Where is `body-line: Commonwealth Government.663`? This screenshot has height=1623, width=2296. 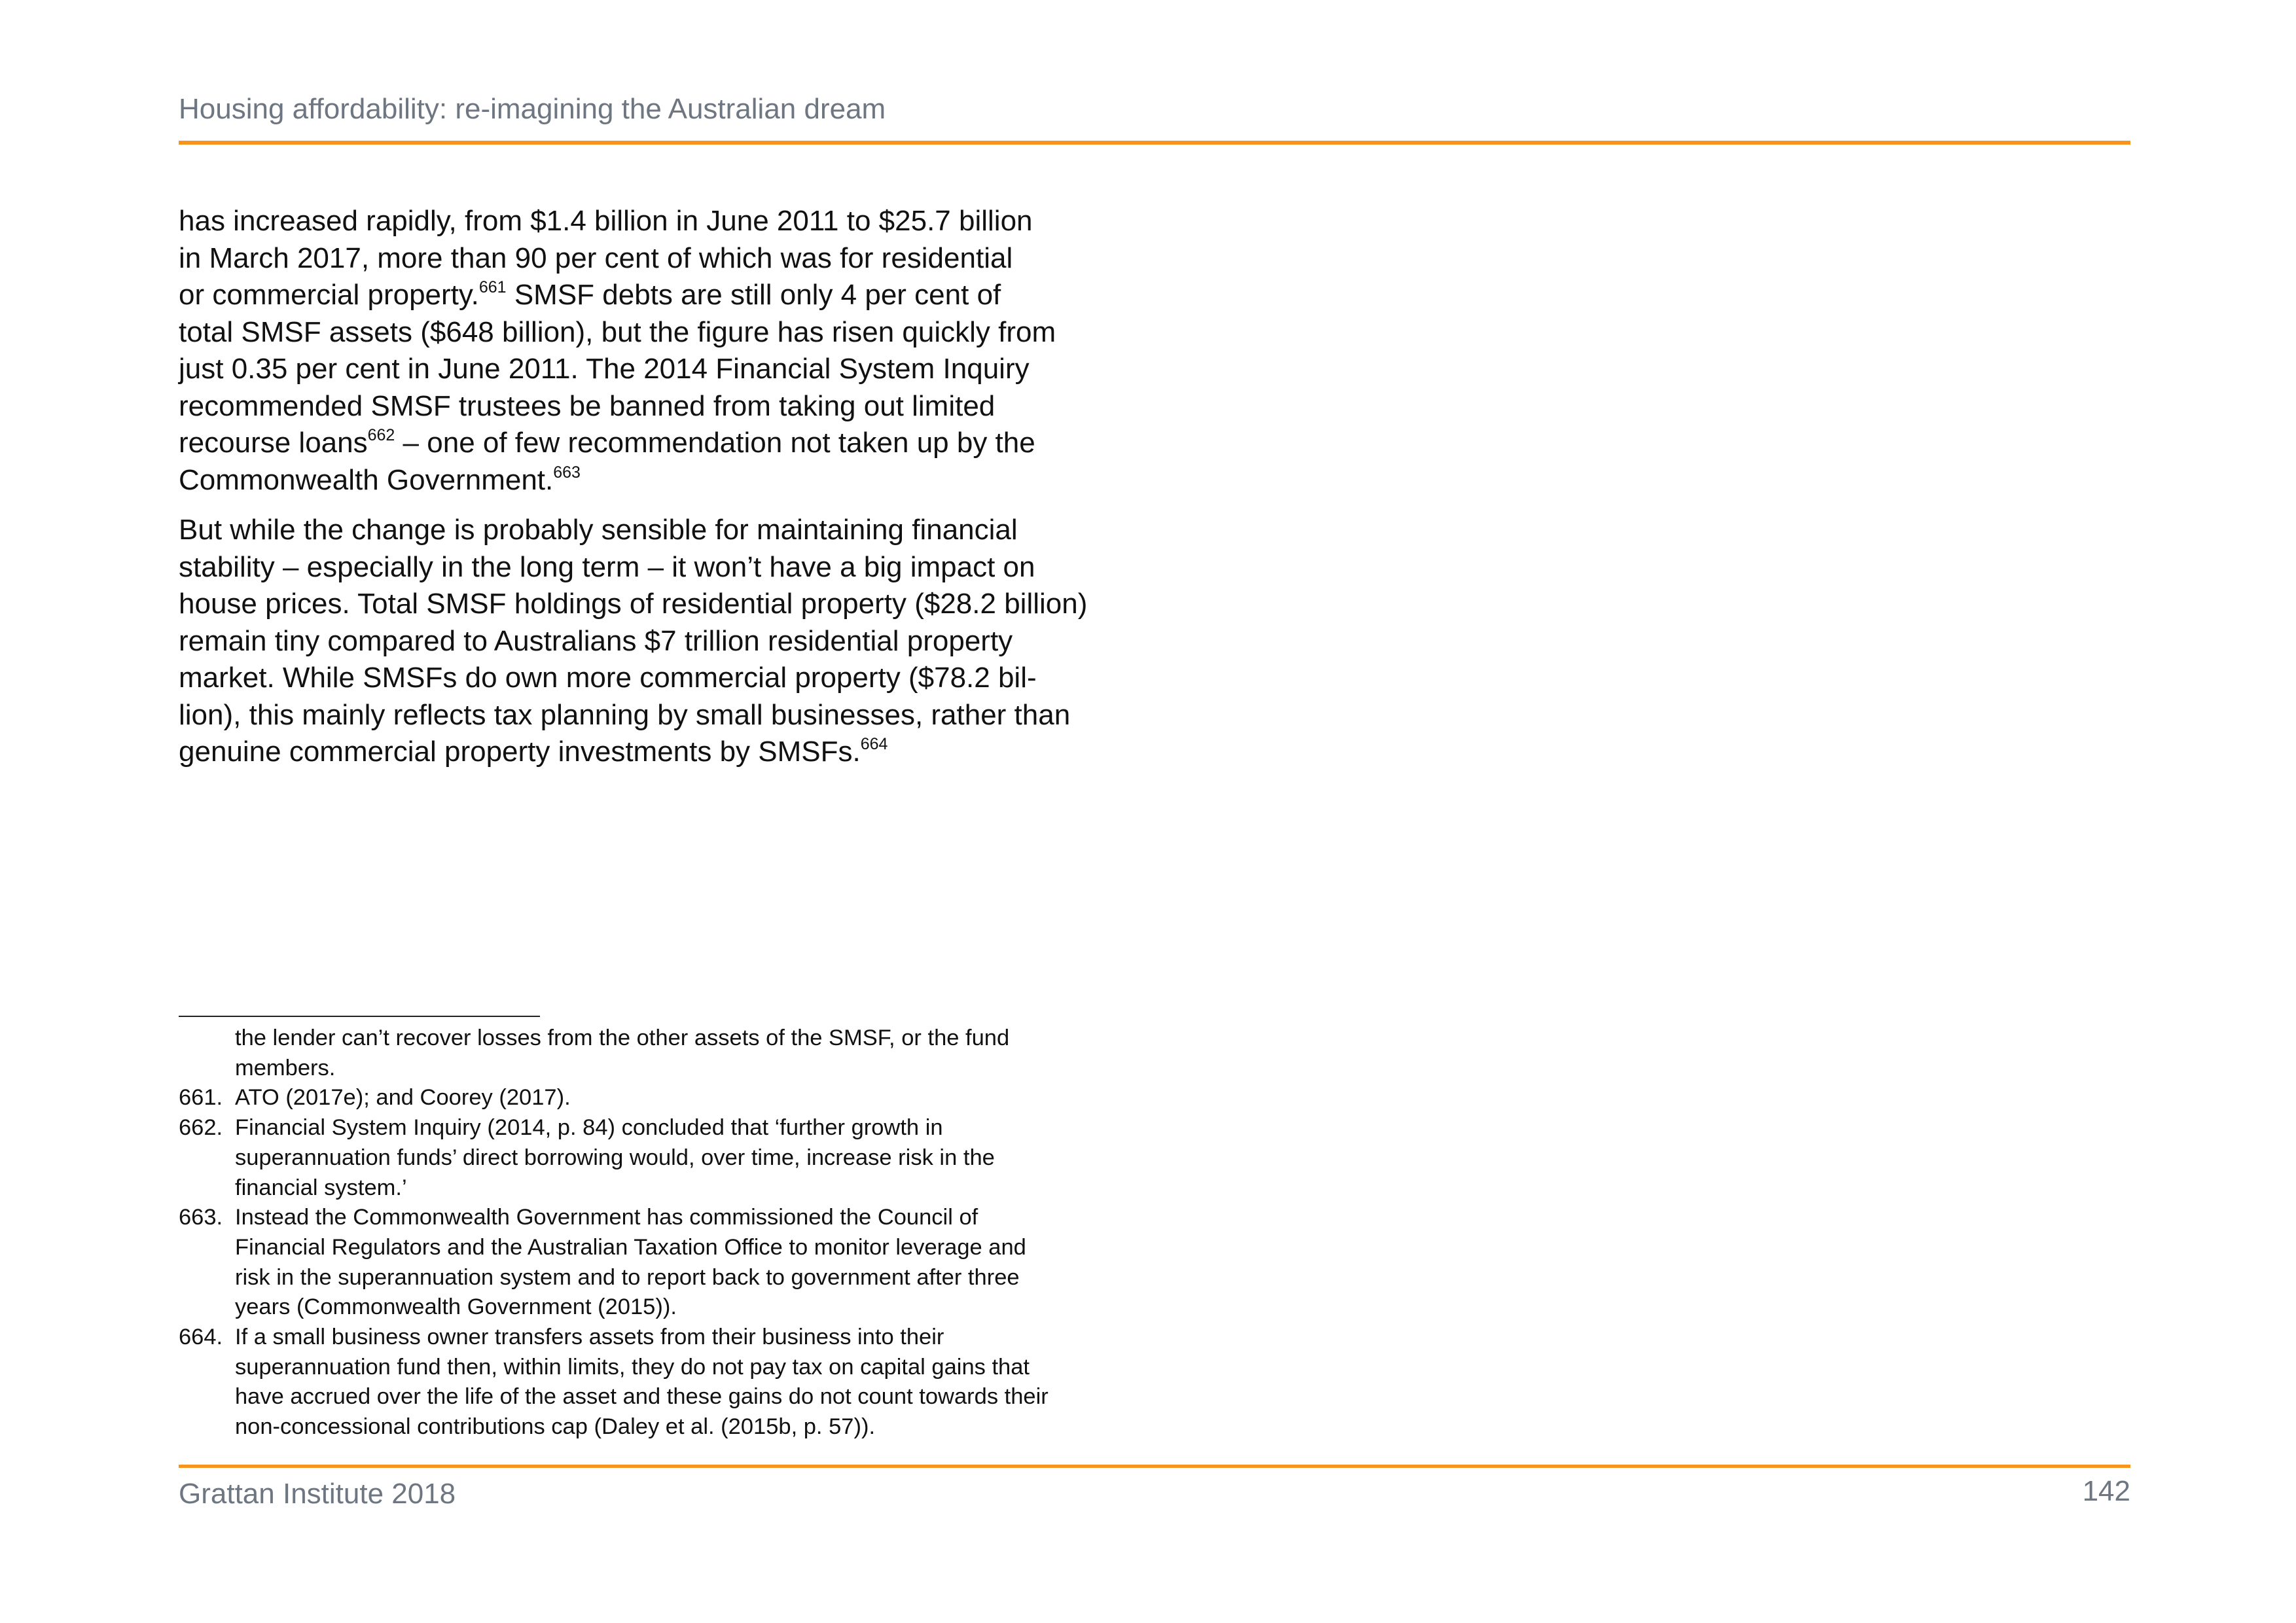
body-line: Commonwealth Government.663 is located at coordinates (637, 480).